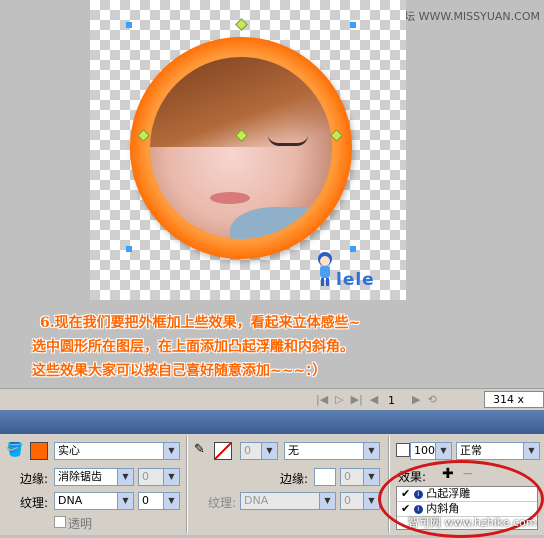  I want to click on stroke-edge-label: 边缘:, so click(294, 479).